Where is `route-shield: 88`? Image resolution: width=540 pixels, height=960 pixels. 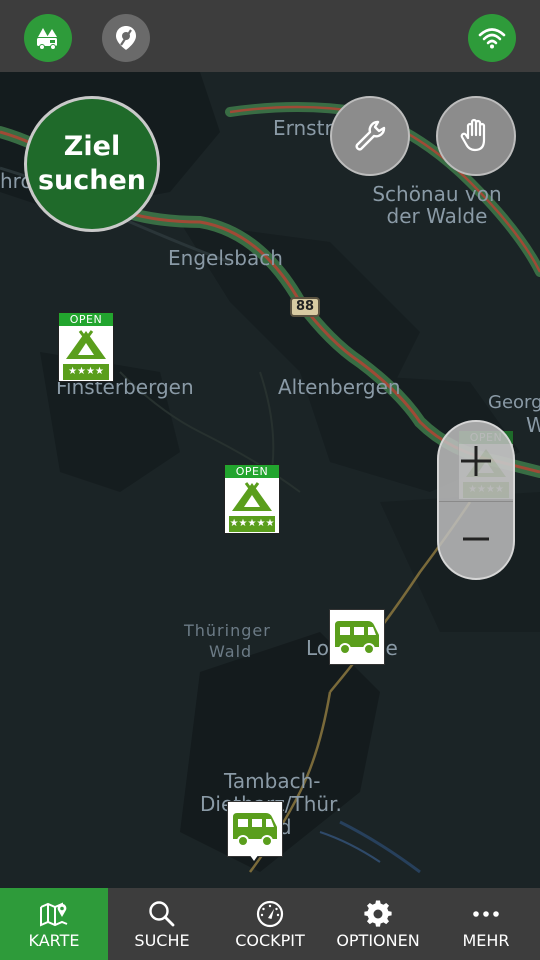
route-shield: 88 is located at coordinates (305, 307).